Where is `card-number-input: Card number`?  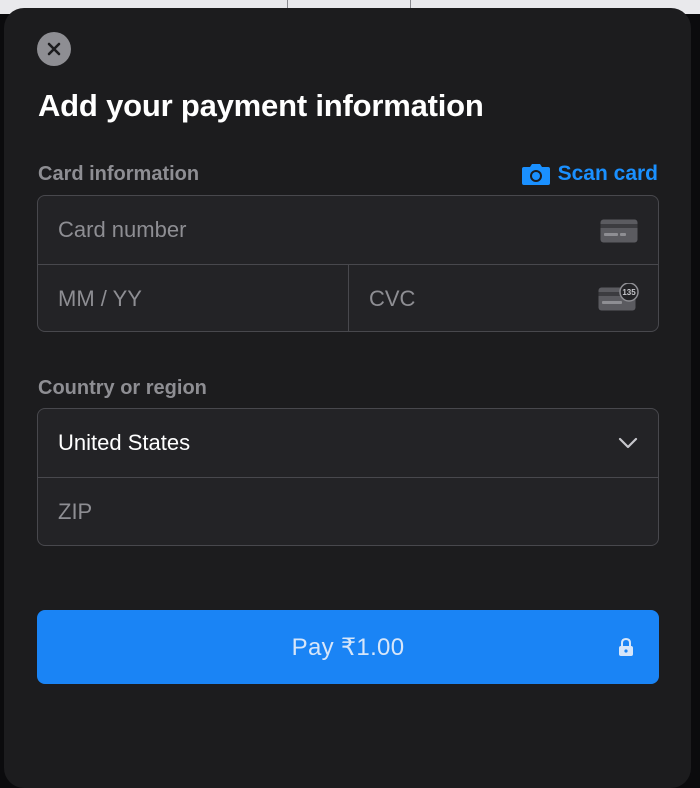
card-number-input: Card number is located at coordinates (348, 230).